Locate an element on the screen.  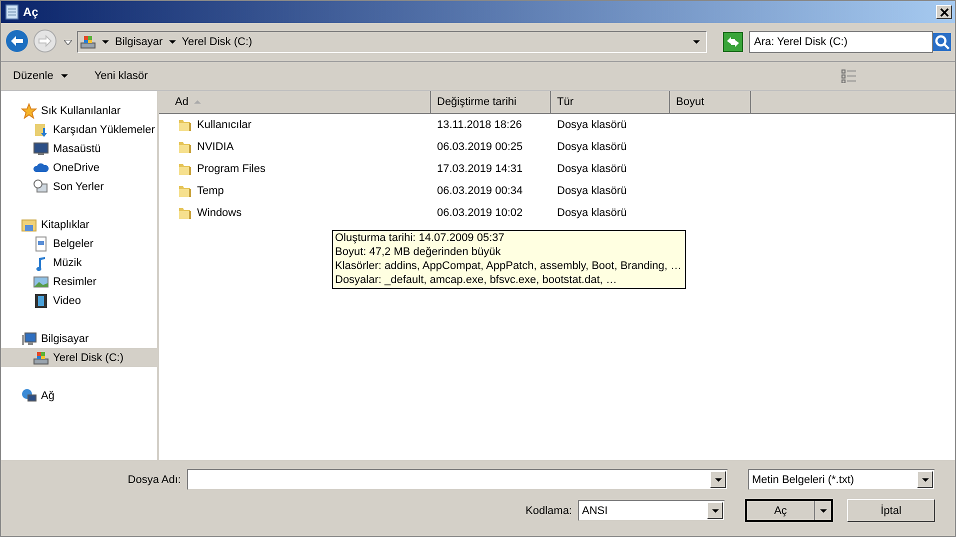
library-folder-icon is located at coordinates (29, 224).